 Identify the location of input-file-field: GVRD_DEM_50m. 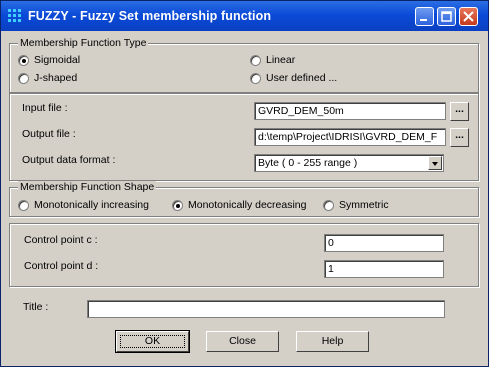
(350, 111).